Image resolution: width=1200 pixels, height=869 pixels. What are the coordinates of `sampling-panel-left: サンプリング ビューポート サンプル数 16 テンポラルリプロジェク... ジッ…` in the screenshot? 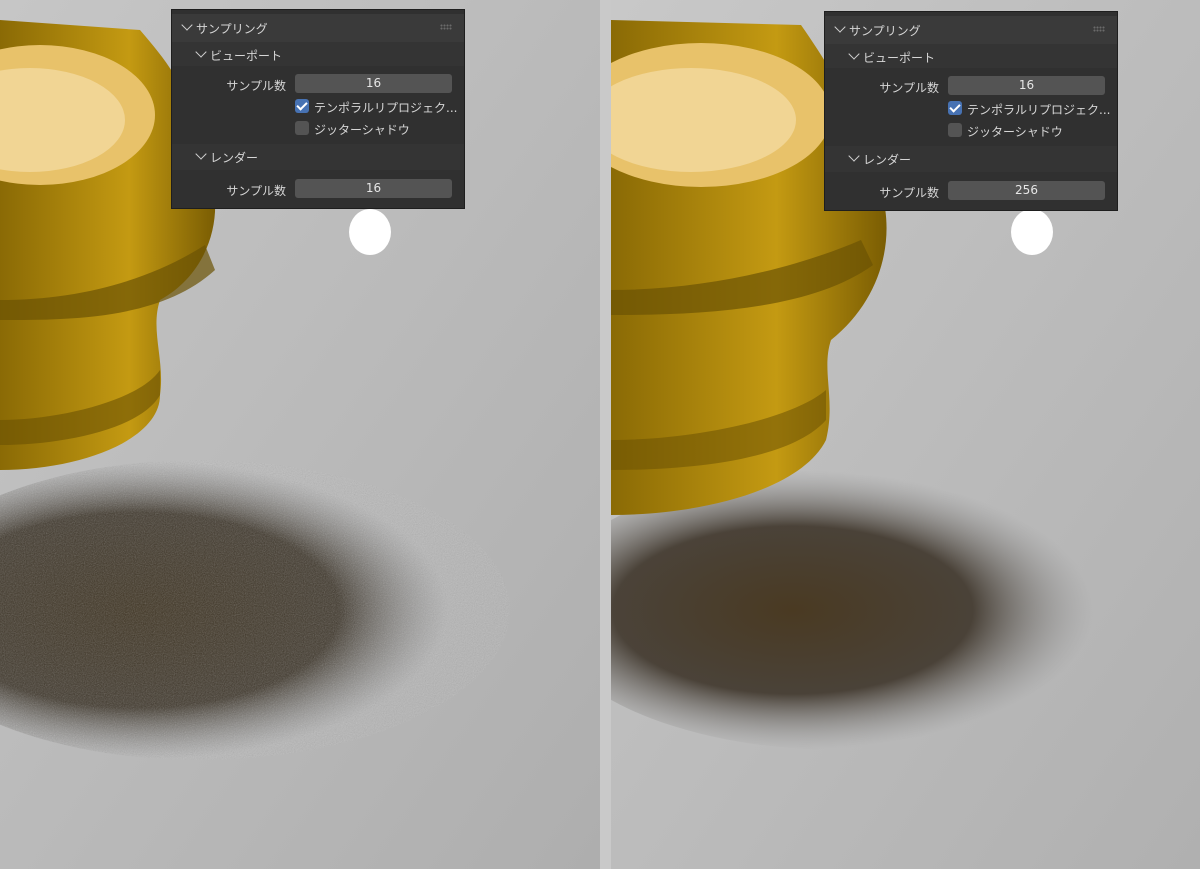 It's located at (318, 109).